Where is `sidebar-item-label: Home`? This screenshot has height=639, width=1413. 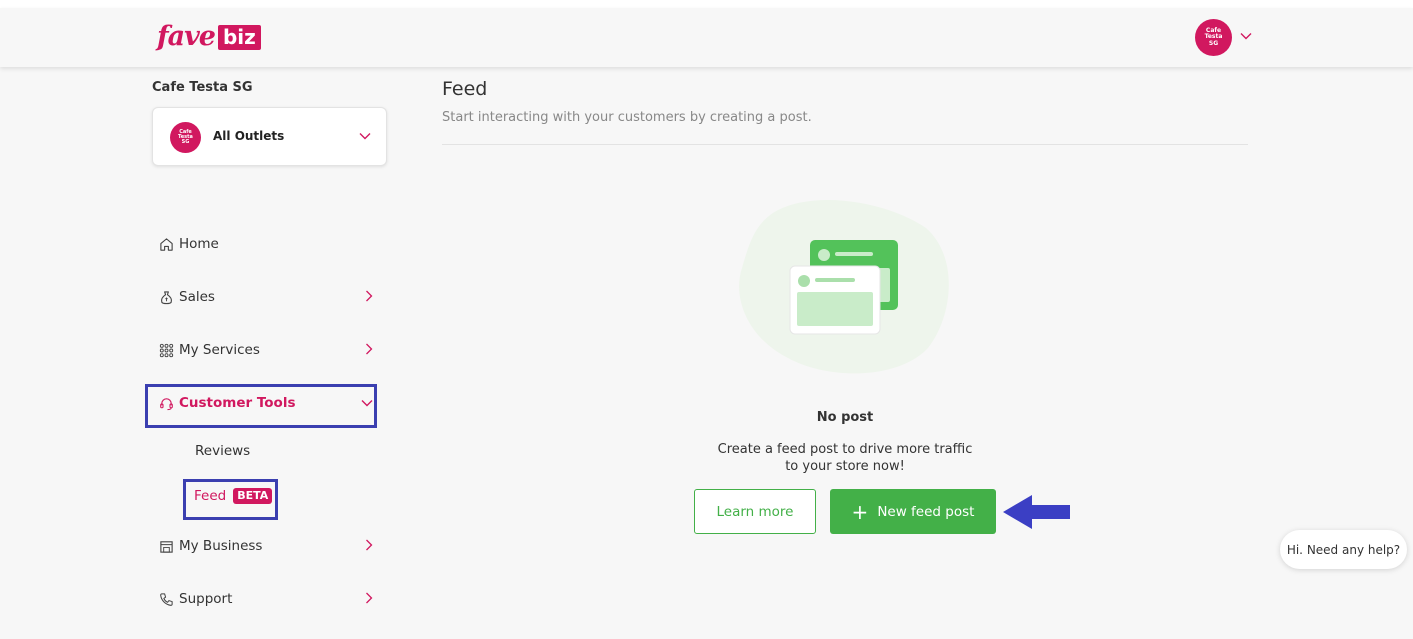
sidebar-item-label: Home is located at coordinates (199, 244).